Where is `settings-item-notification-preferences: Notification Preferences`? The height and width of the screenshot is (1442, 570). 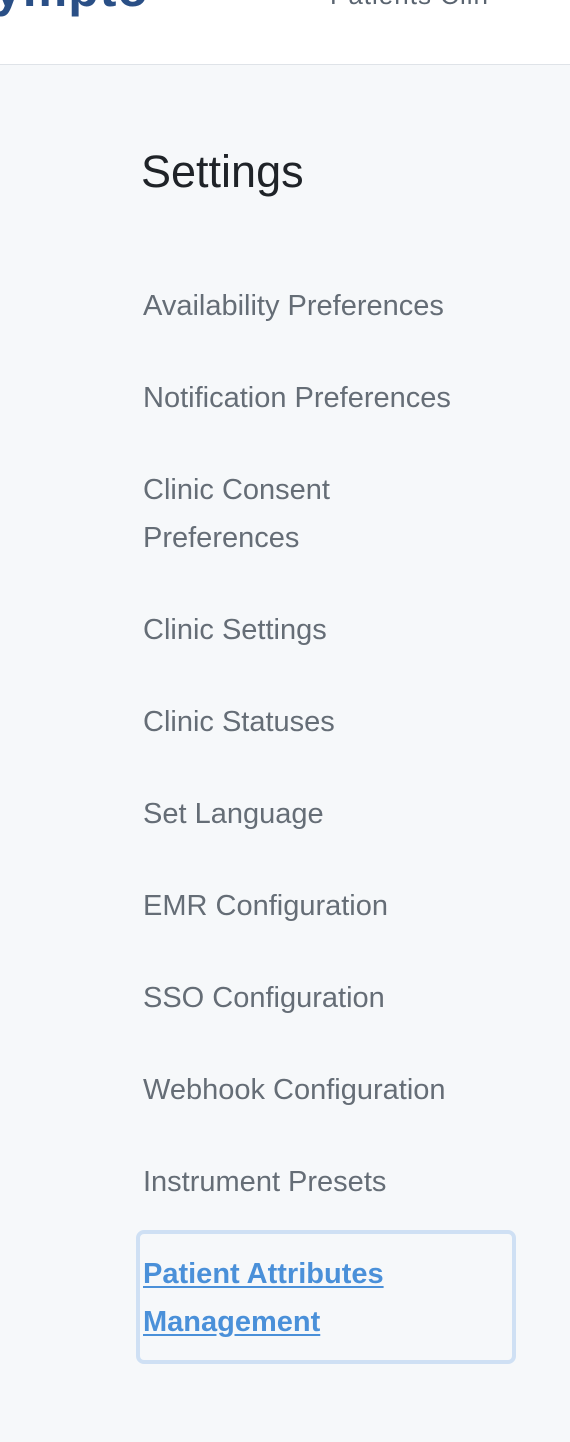
settings-item-notification-preferences: Notification Preferences is located at coordinates (315, 398).